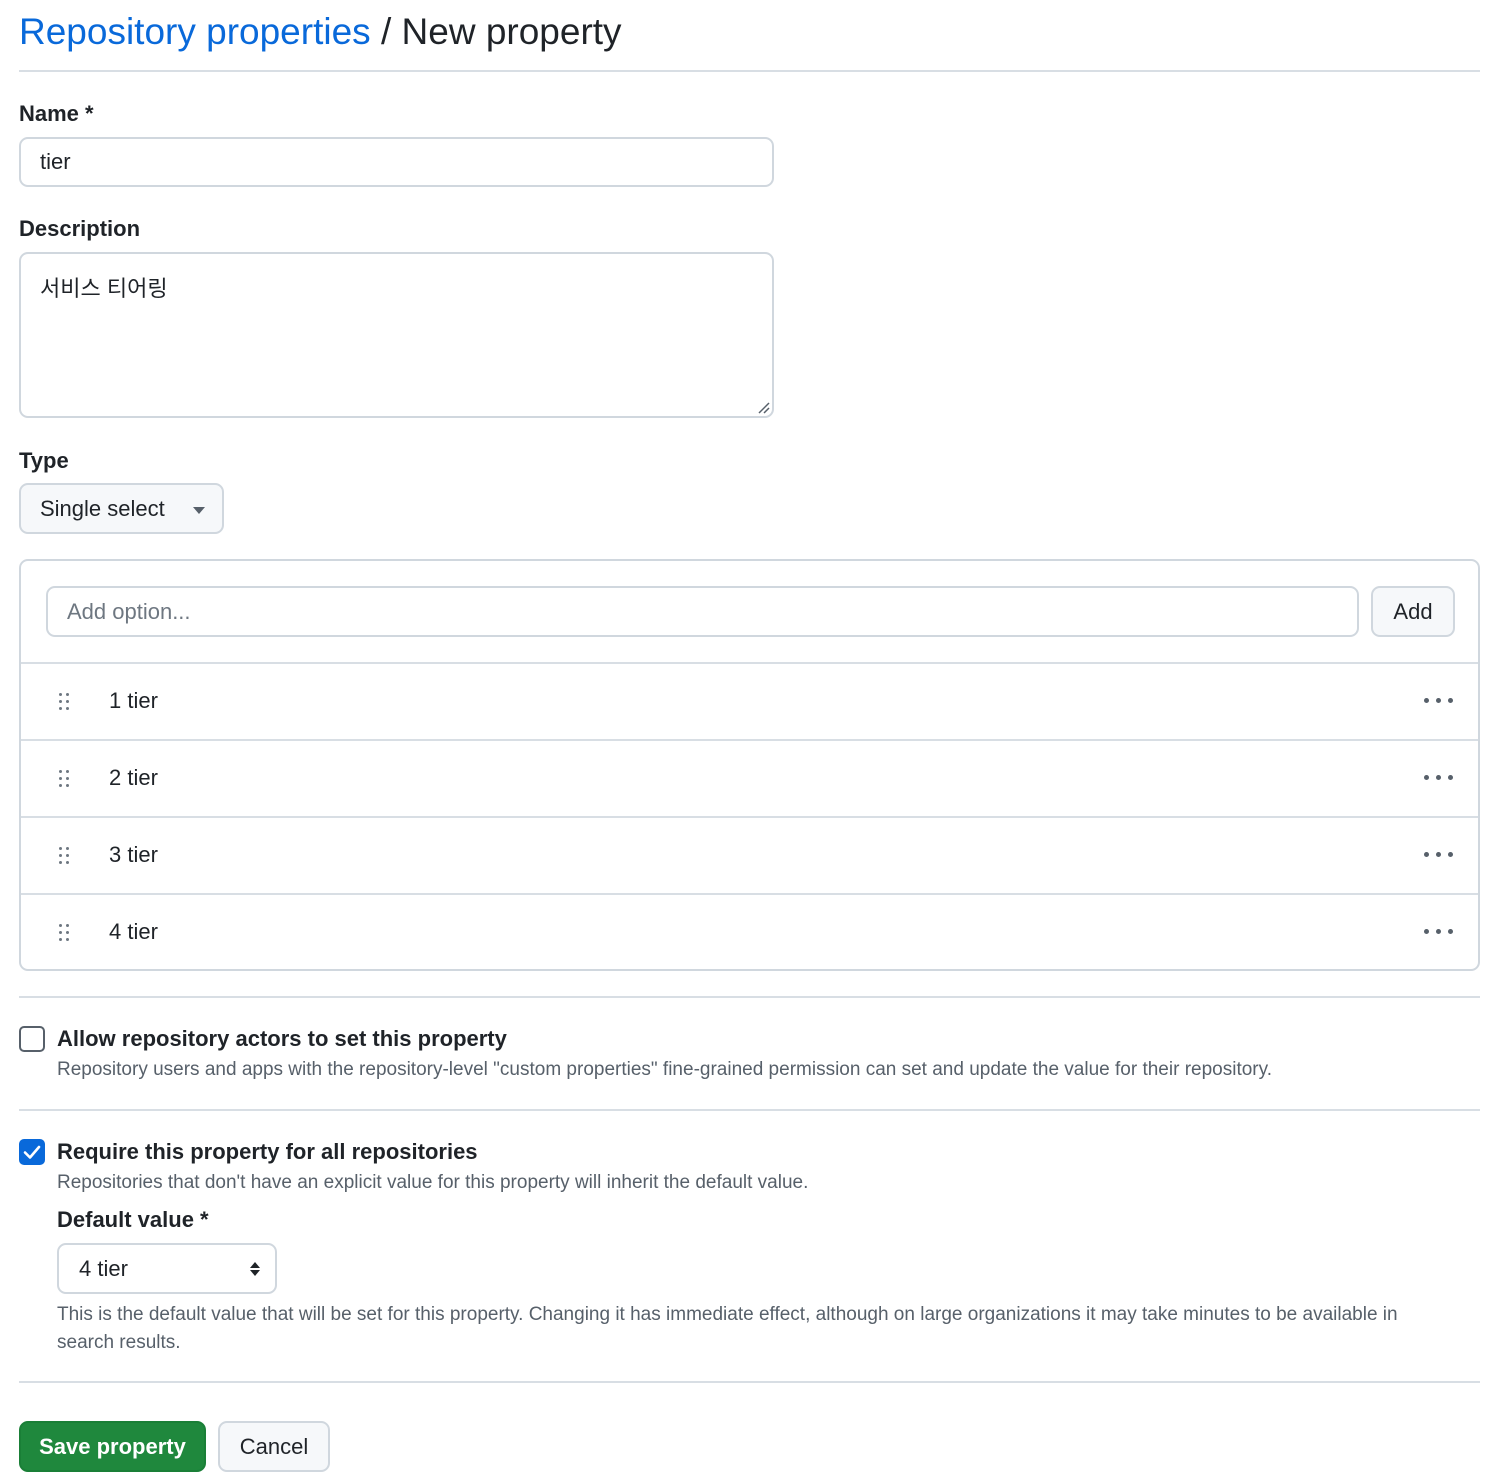  Describe the element at coordinates (32, 1039) in the screenshot. I see `allow-actors-checkbox` at that location.